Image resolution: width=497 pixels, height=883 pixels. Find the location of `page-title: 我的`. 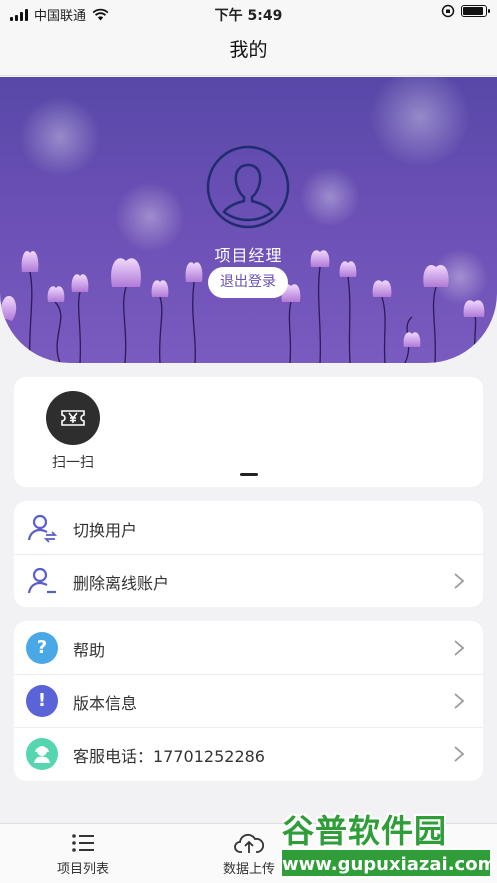

page-title: 我的 is located at coordinates (248, 50).